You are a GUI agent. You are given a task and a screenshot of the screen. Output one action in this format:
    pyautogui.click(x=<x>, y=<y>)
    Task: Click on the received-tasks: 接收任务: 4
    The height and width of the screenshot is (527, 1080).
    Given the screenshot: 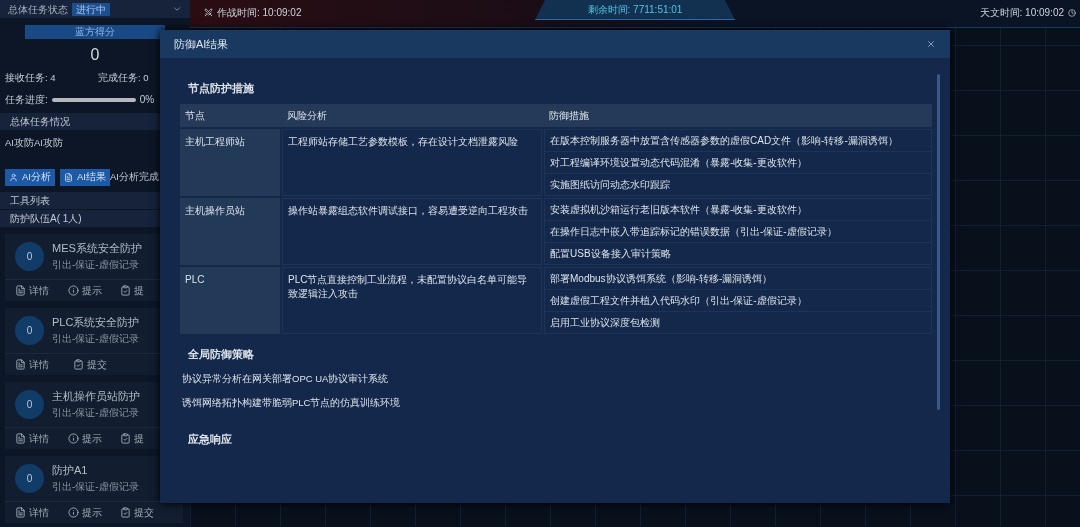 What is the action you would take?
    pyautogui.click(x=31, y=78)
    